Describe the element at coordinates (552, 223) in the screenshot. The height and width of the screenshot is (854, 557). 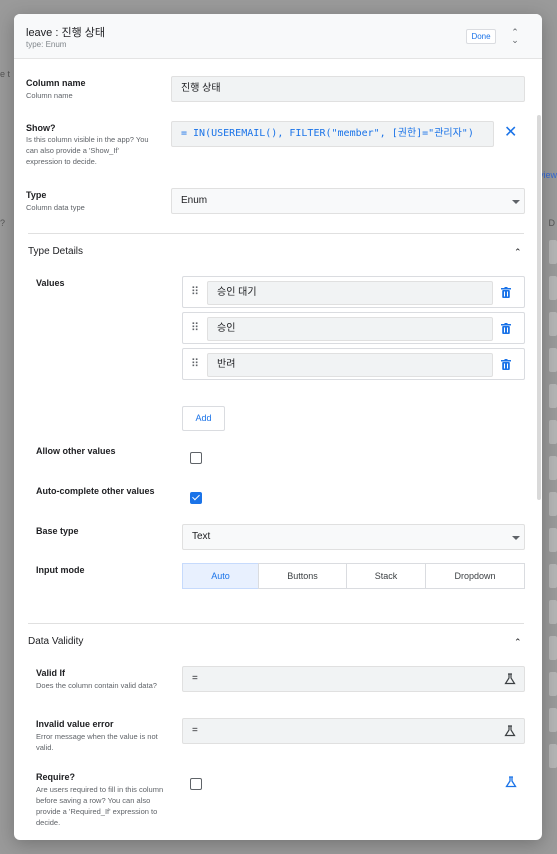
I see `background-text: D` at that location.